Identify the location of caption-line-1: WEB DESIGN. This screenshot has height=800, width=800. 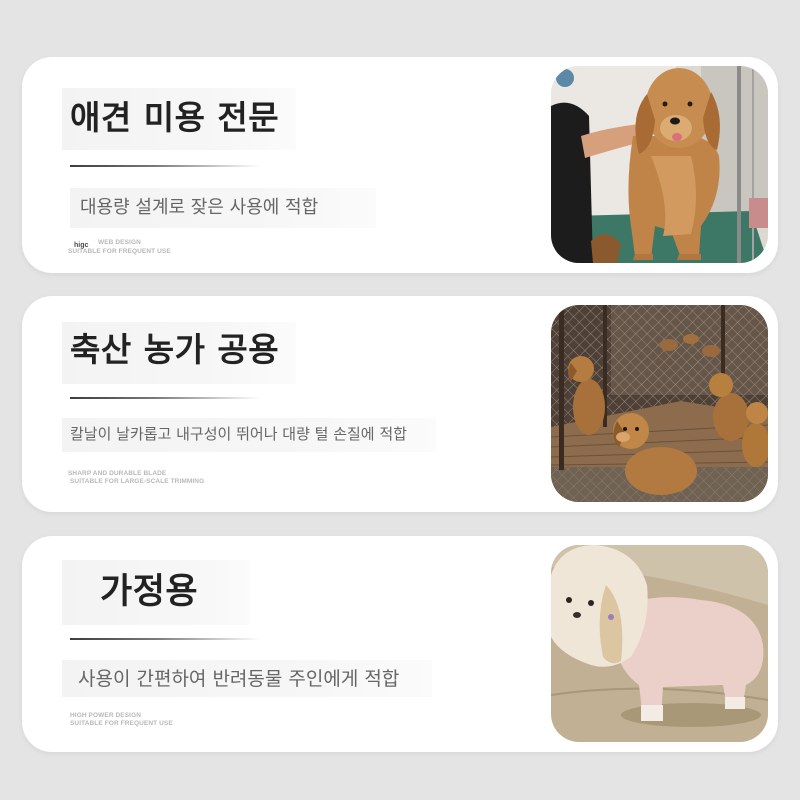
(119, 242).